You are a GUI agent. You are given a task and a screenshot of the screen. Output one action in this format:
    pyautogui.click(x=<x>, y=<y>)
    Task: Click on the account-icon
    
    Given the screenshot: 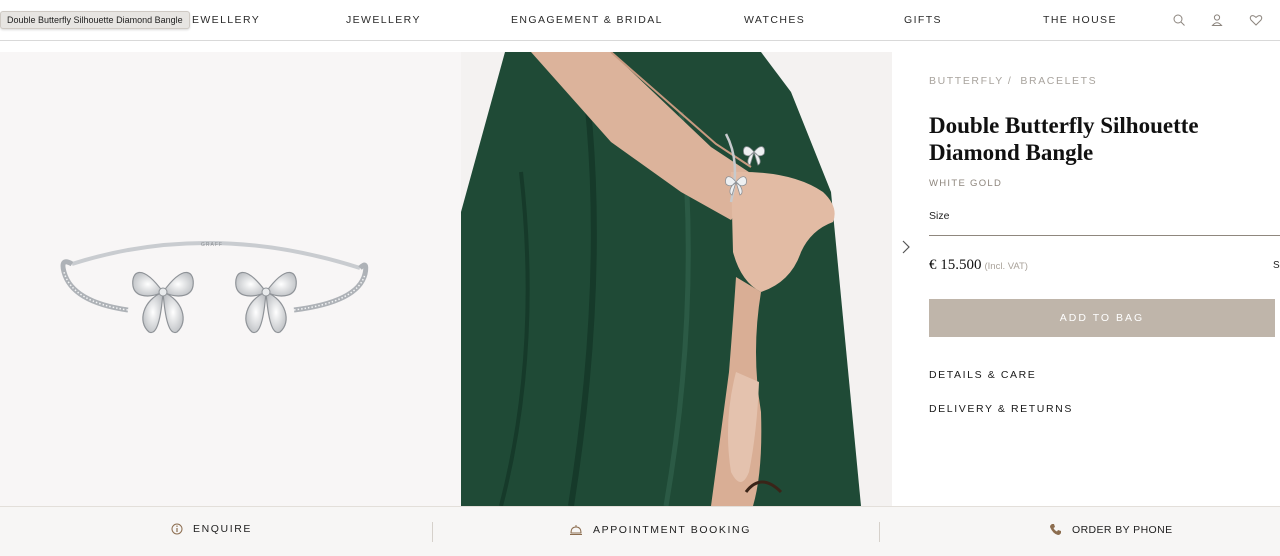 What is the action you would take?
    pyautogui.click(x=1217, y=20)
    